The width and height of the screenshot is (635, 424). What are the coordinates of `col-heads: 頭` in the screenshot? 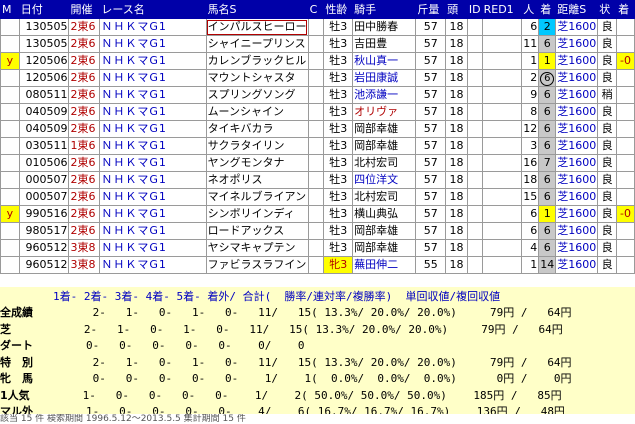 It's located at (456, 9).